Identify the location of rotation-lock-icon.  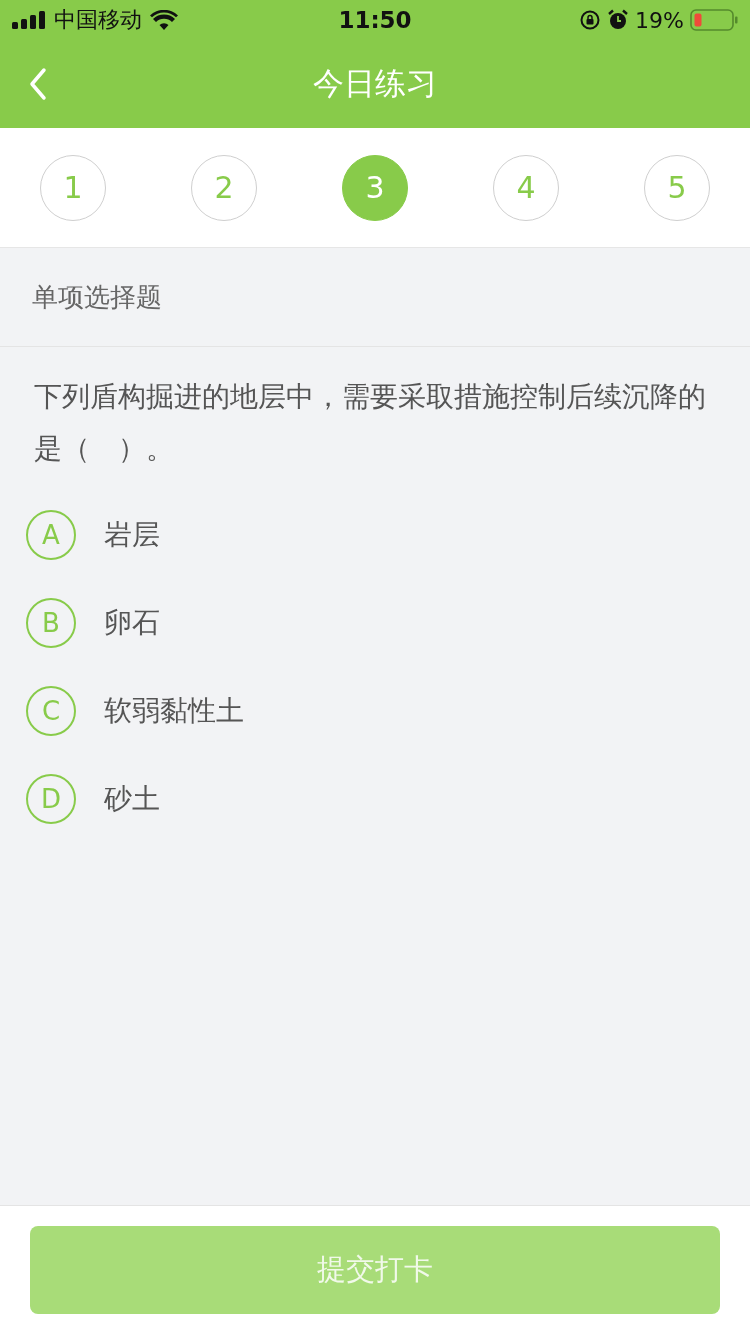
(590, 20).